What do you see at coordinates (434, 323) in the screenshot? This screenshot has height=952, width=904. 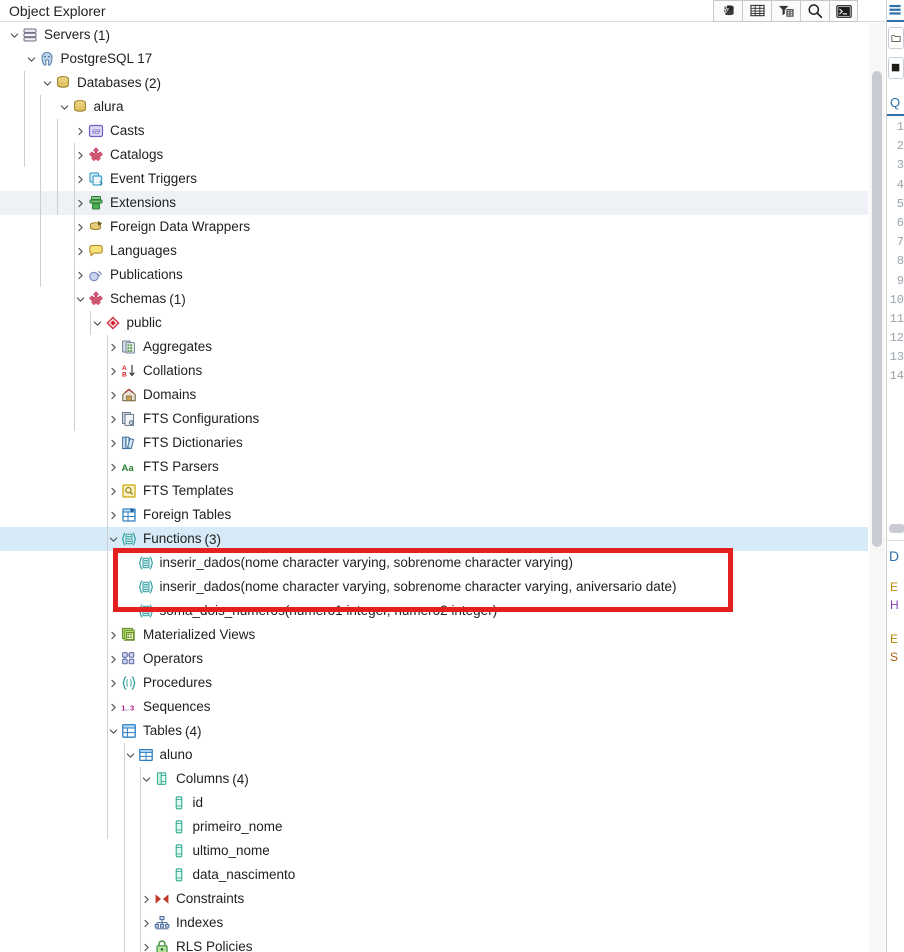 I see `tree-item-public: public` at bounding box center [434, 323].